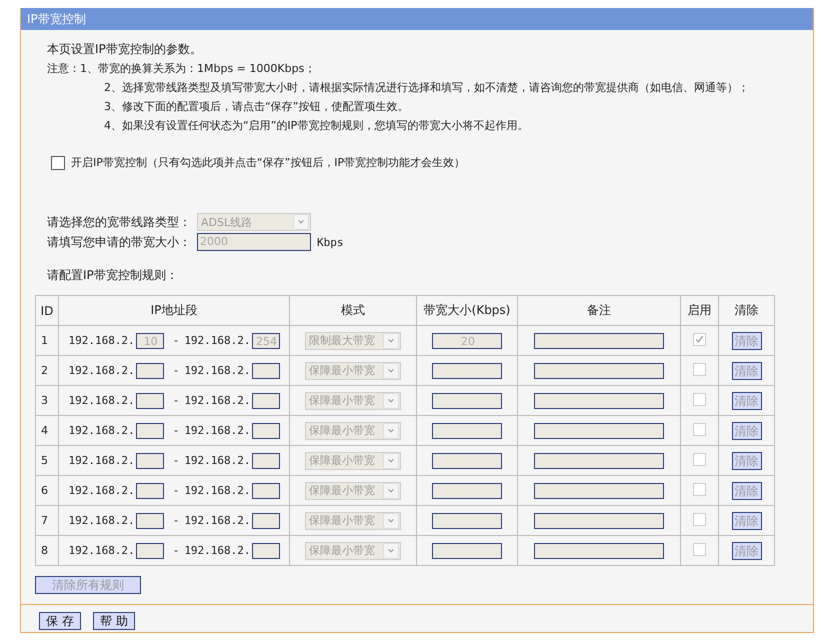 This screenshot has height=643, width=826. What do you see at coordinates (47, 401) in the screenshot?
I see `id-cell: 3` at bounding box center [47, 401].